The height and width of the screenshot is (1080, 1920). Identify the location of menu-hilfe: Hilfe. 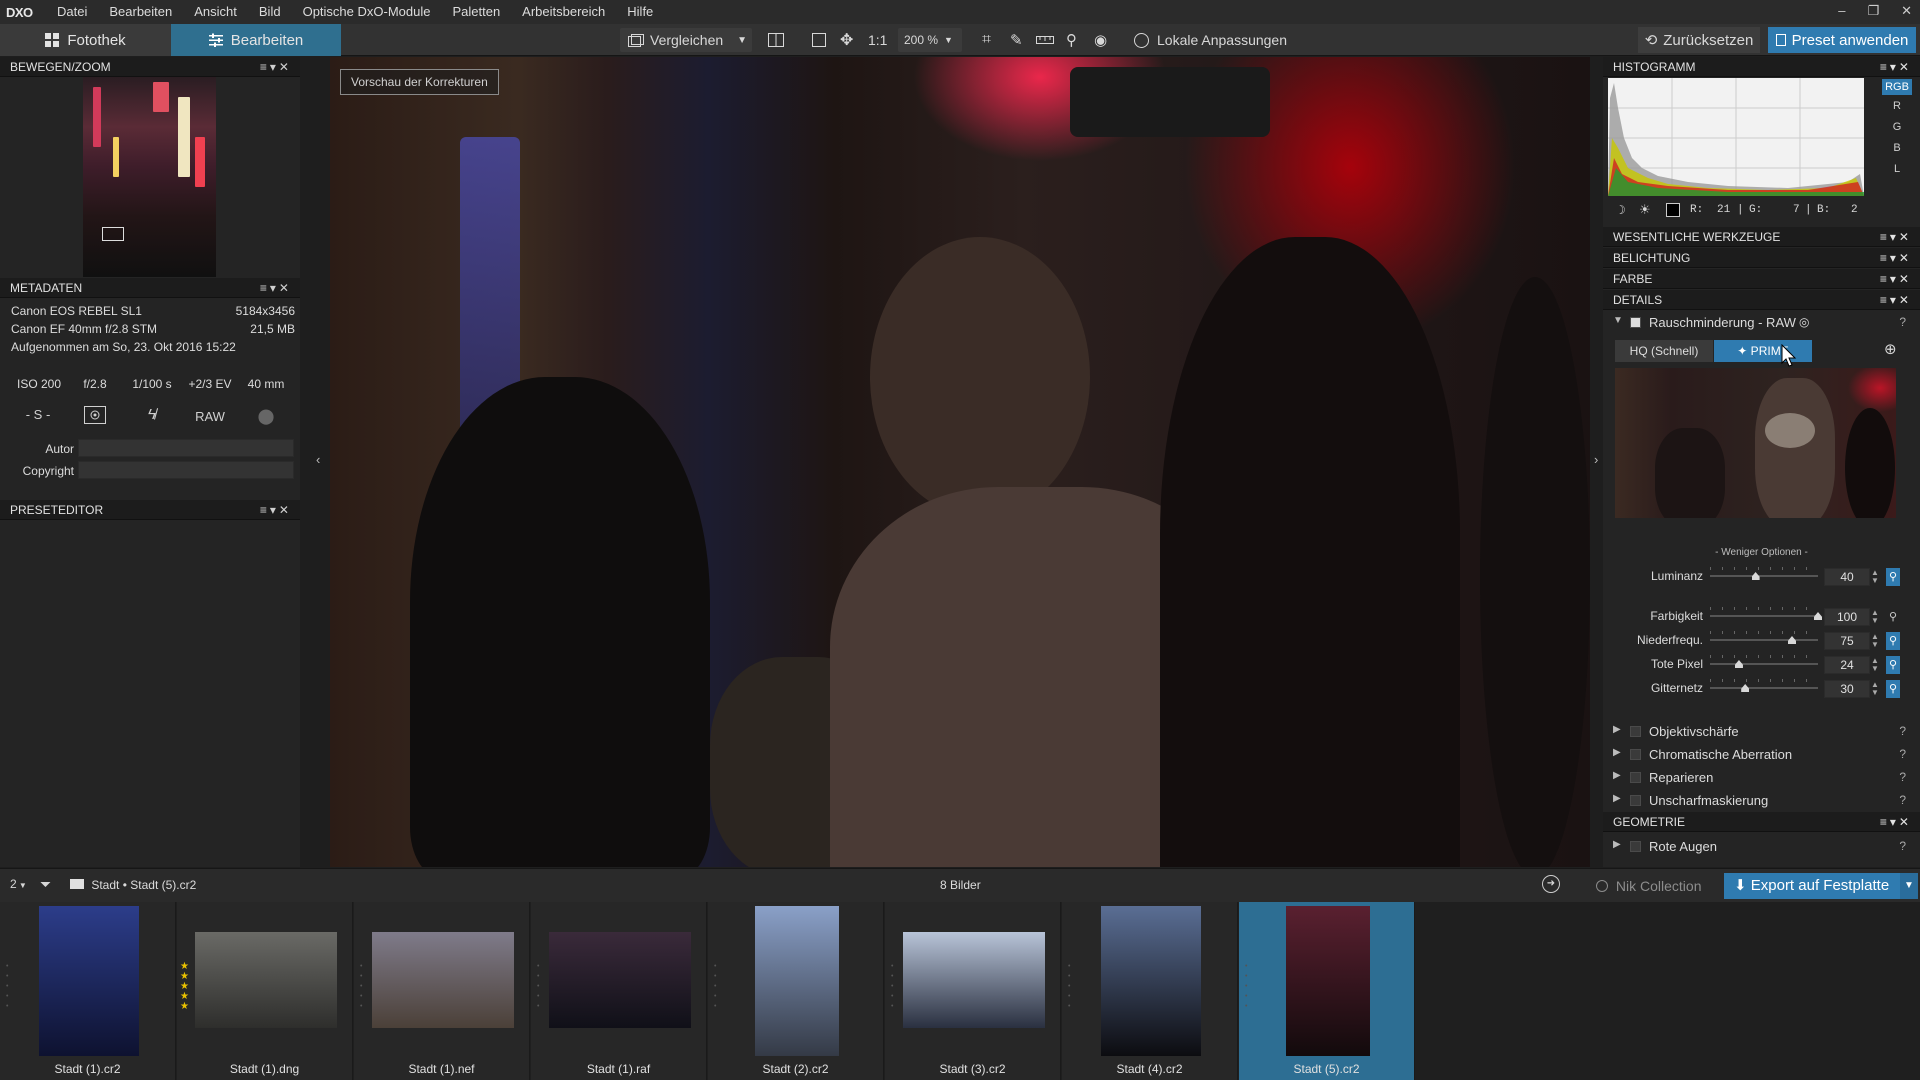
(640, 12).